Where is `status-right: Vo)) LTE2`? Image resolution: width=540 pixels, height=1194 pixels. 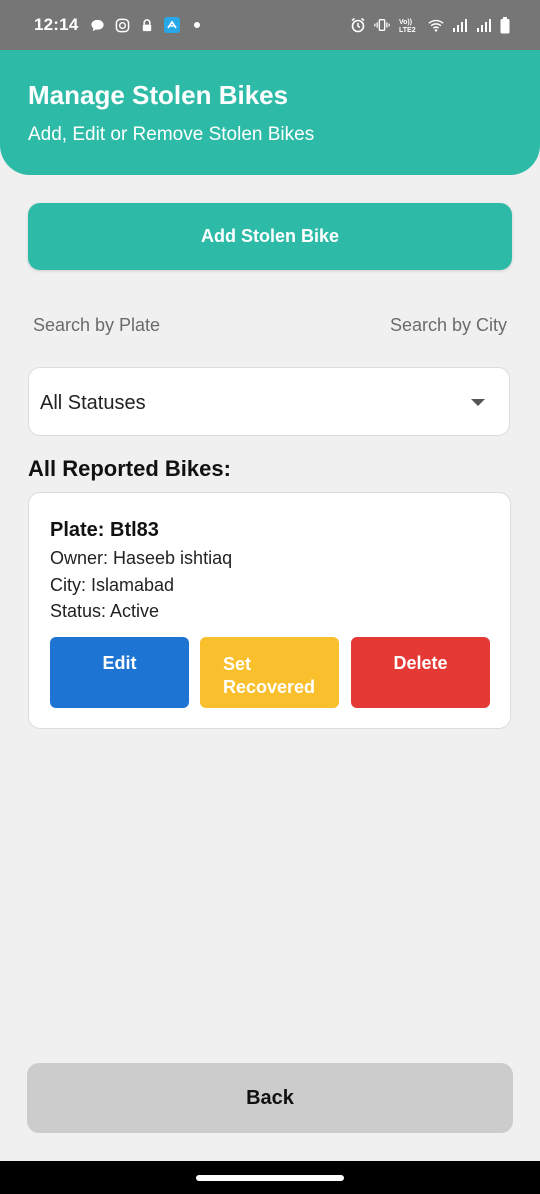 status-right: Vo)) LTE2 is located at coordinates (430, 25).